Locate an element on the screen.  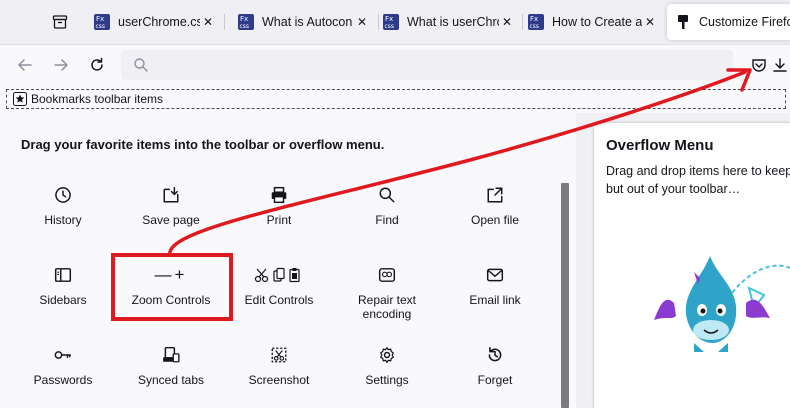
downloads-button is located at coordinates (781, 65).